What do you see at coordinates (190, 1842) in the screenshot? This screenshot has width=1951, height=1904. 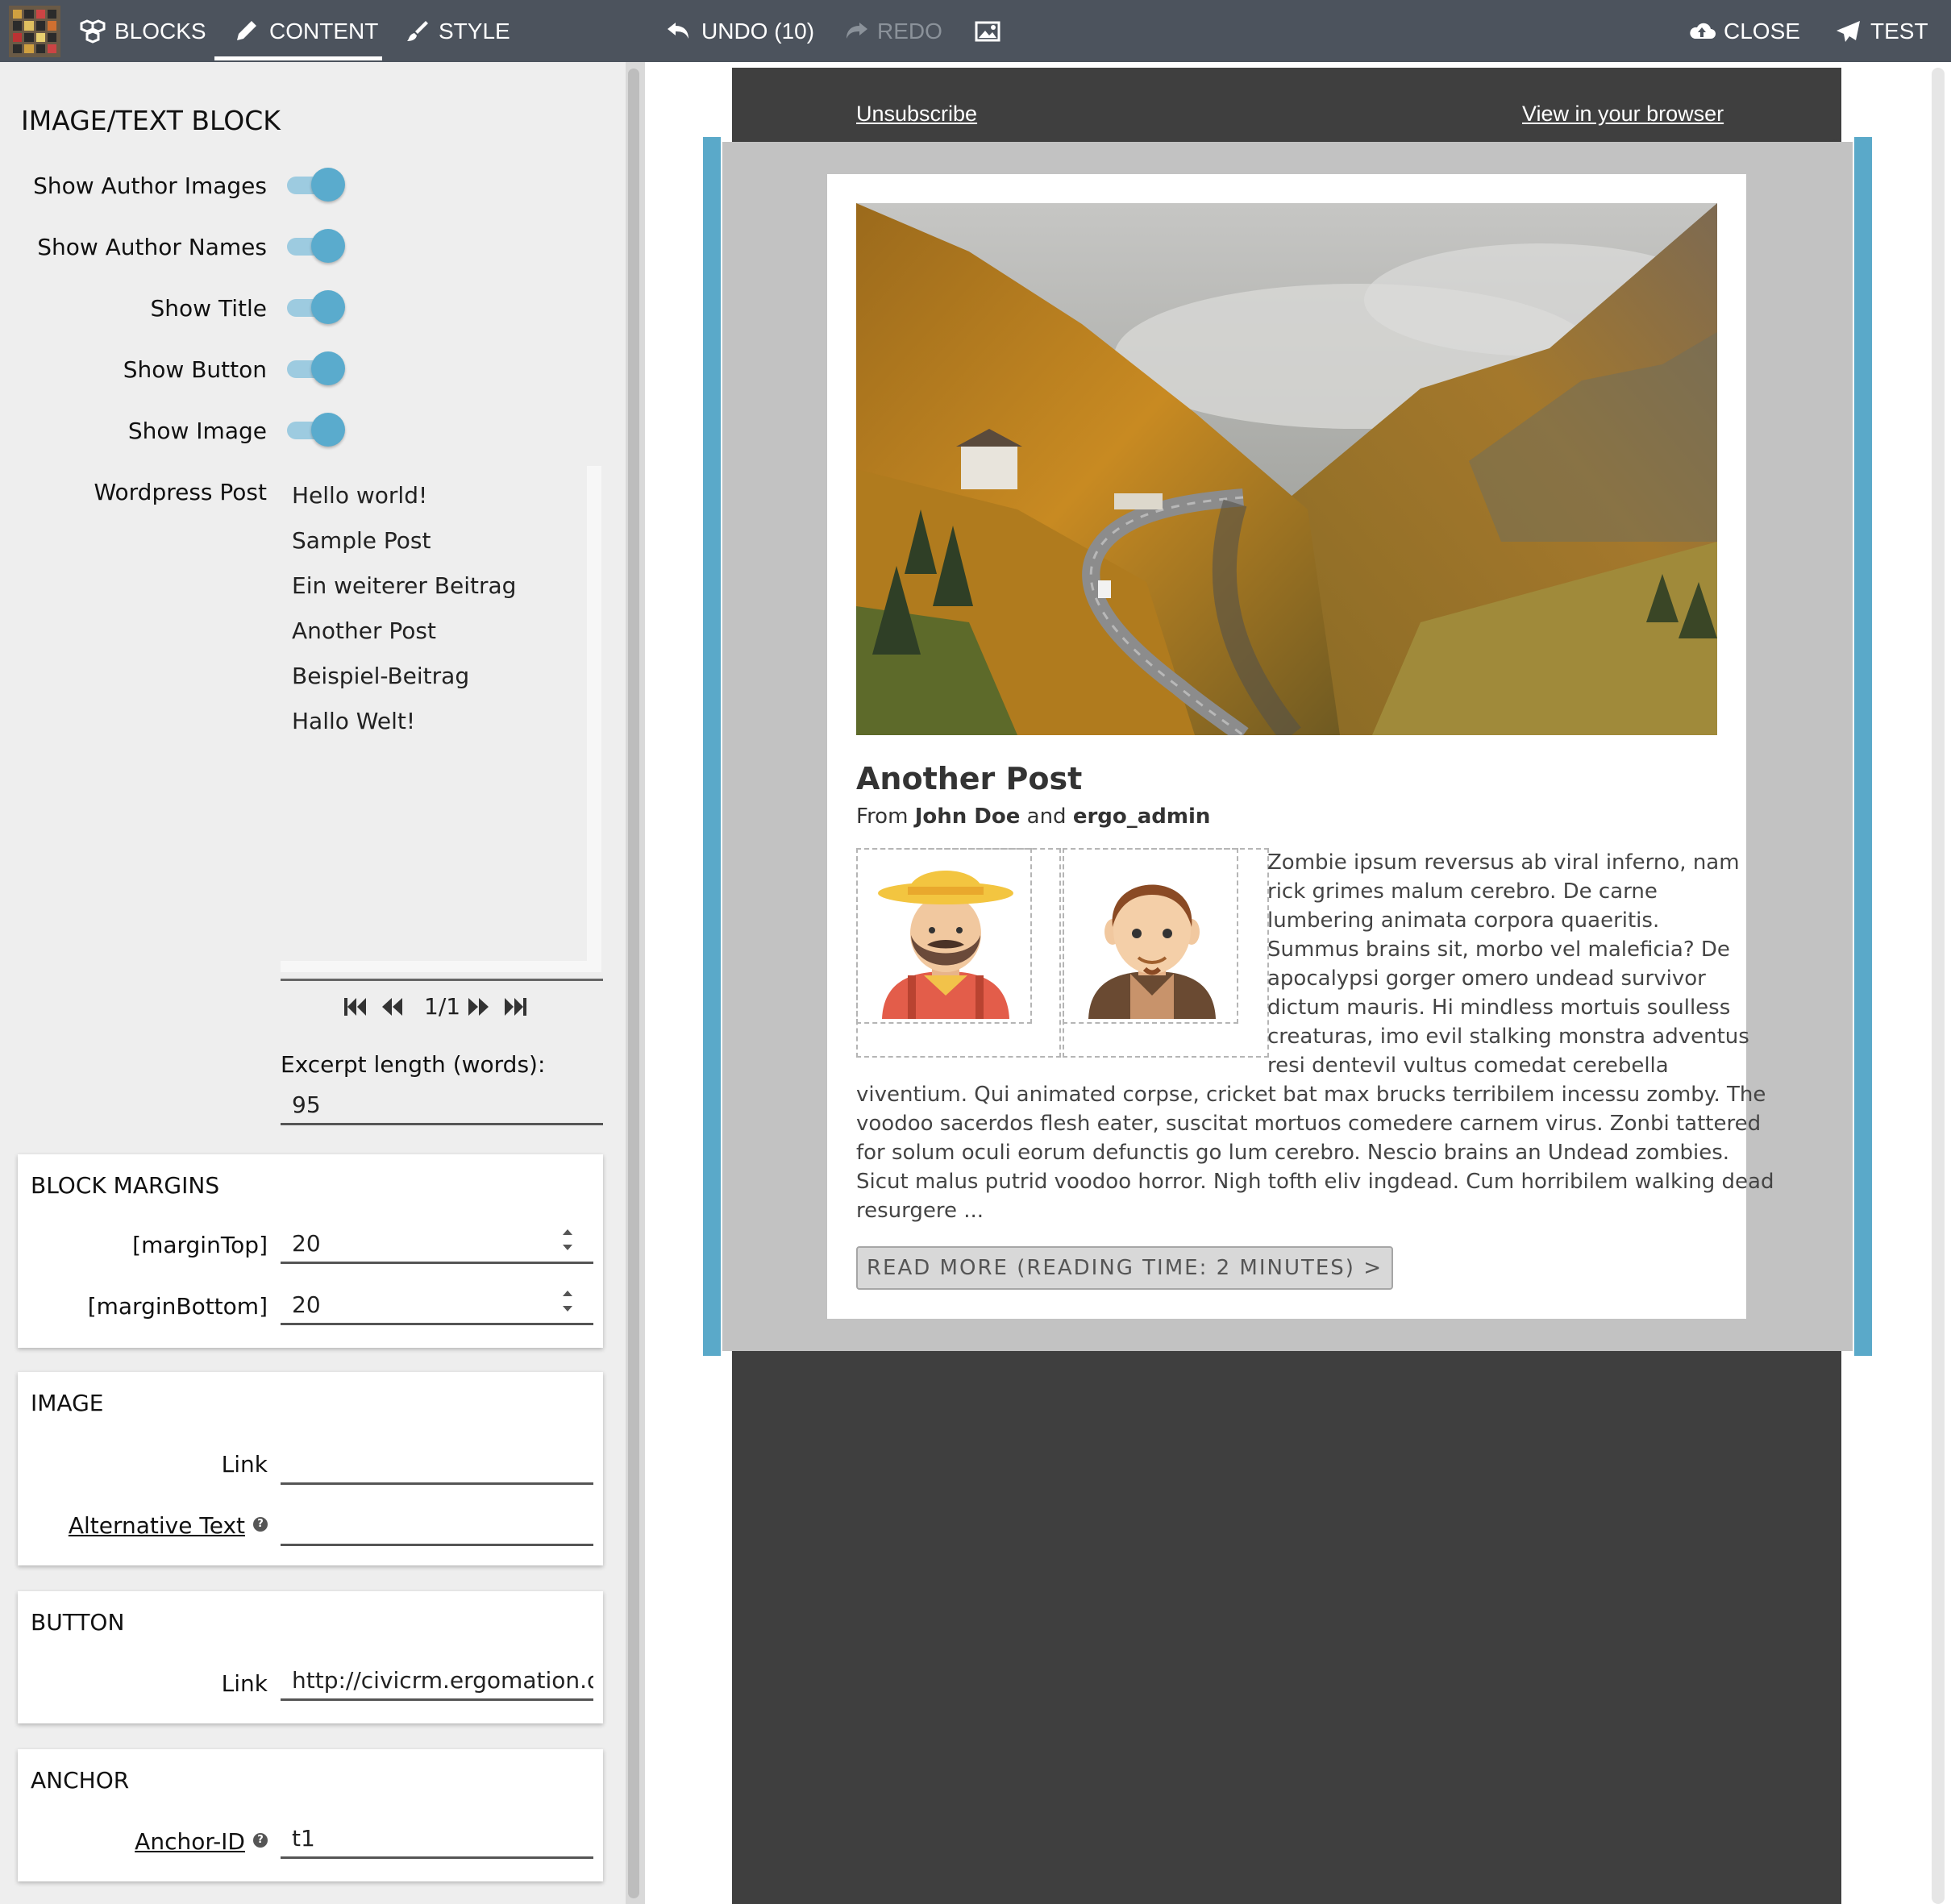 I see `anchor-id-label: Anchor-ID` at bounding box center [190, 1842].